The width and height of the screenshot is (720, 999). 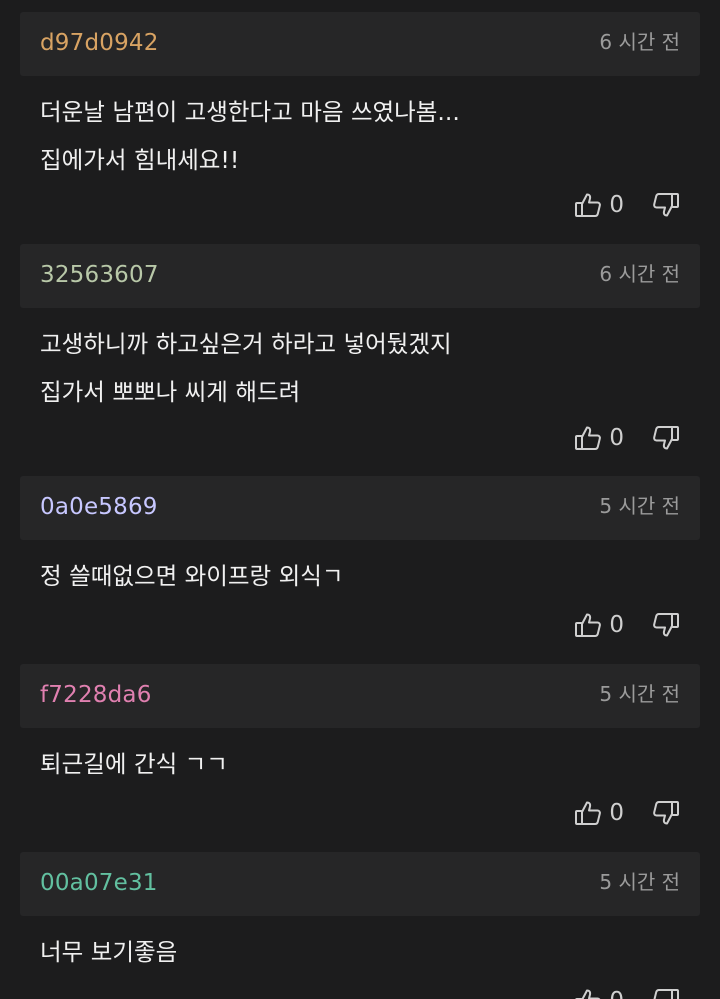 I want to click on comment-body: 더운날 남편이 고생한다고 마음 쓰였나봄... 집에가서 힘내세요!!, so click(x=360, y=136).